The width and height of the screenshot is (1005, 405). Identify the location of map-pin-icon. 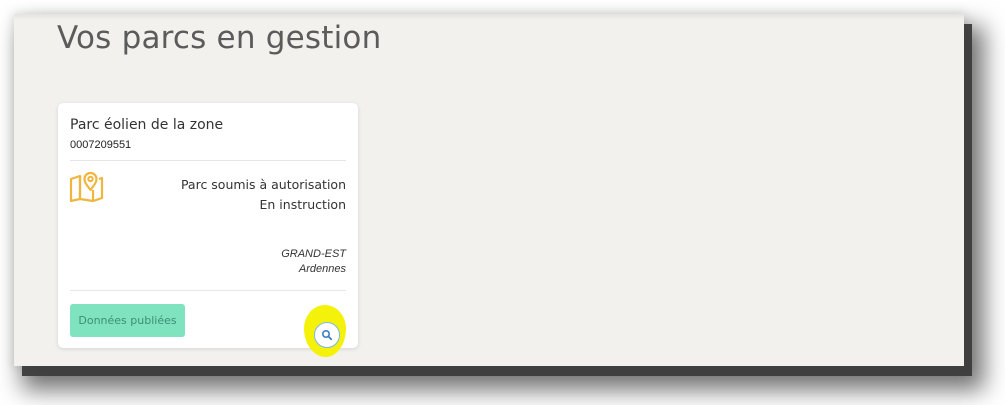
(86, 186).